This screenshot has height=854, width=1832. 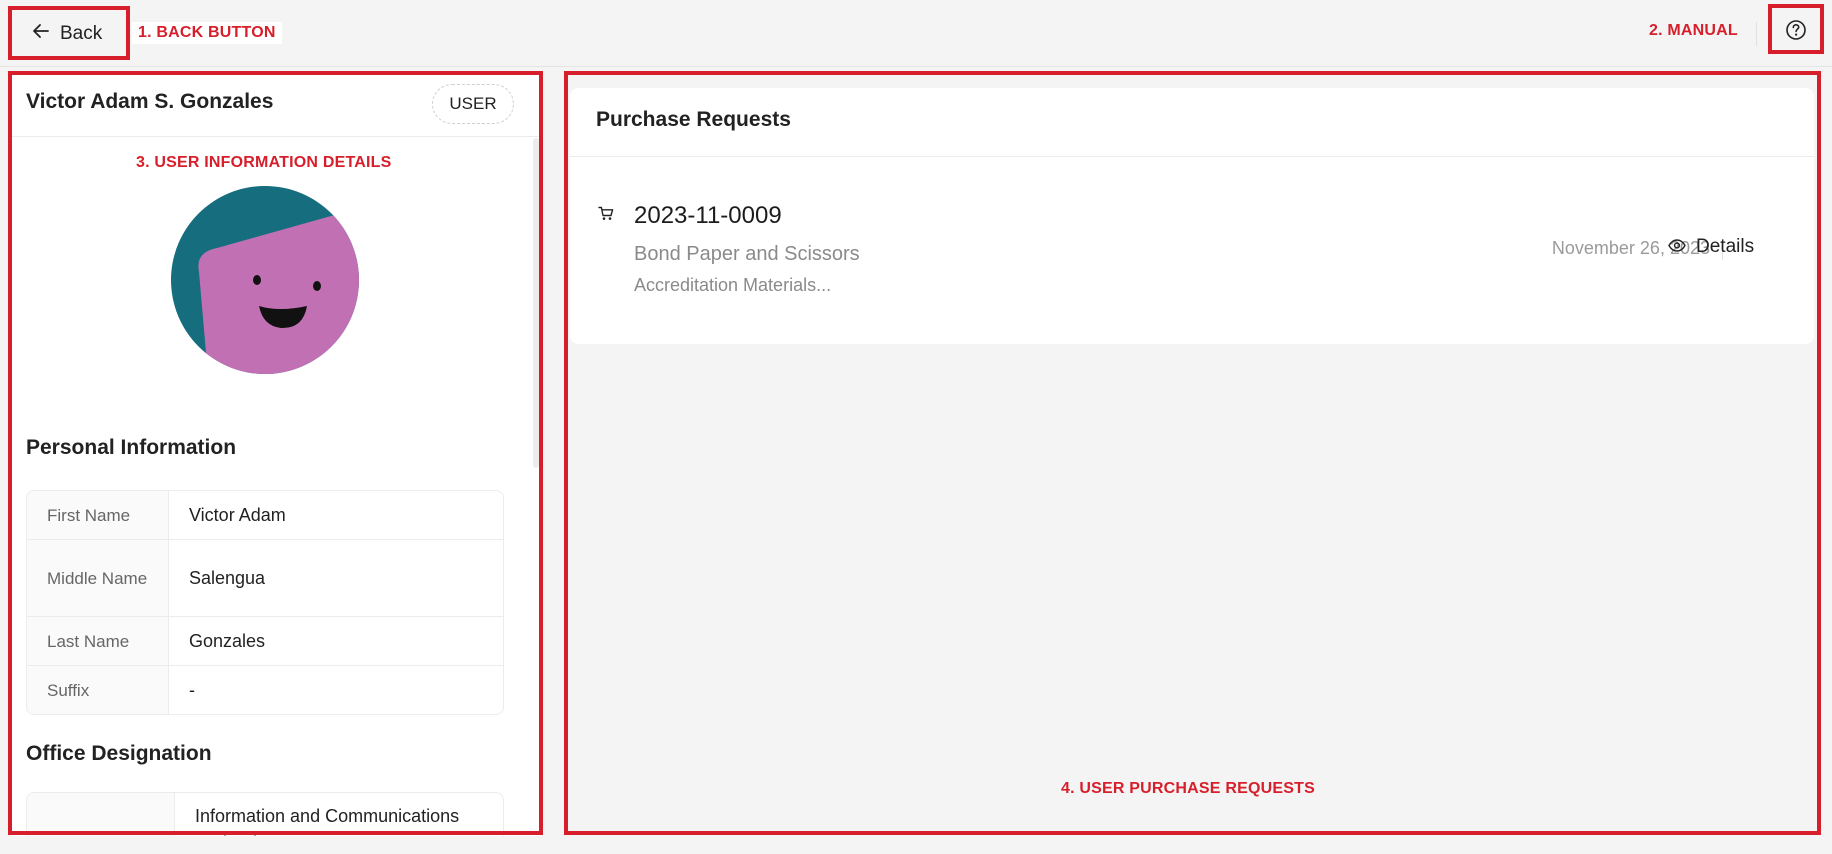 I want to click on annotation-back-button: 1. BACK BUTTON, so click(x=207, y=33).